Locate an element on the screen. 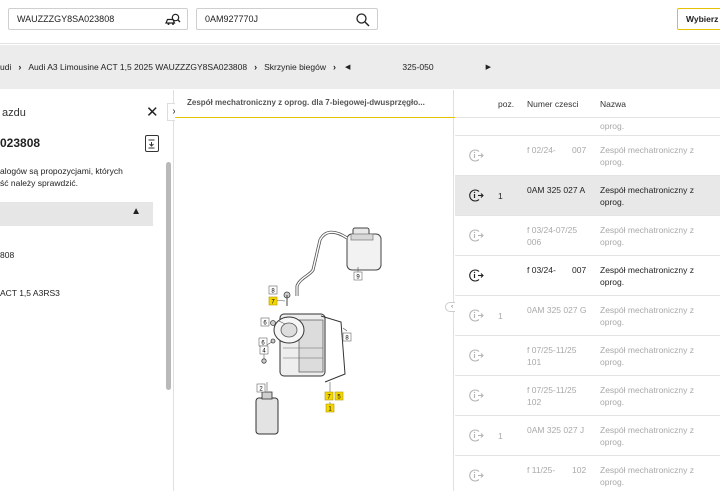 The width and height of the screenshot is (720, 495). column-header-pos: poz. is located at coordinates (506, 104).